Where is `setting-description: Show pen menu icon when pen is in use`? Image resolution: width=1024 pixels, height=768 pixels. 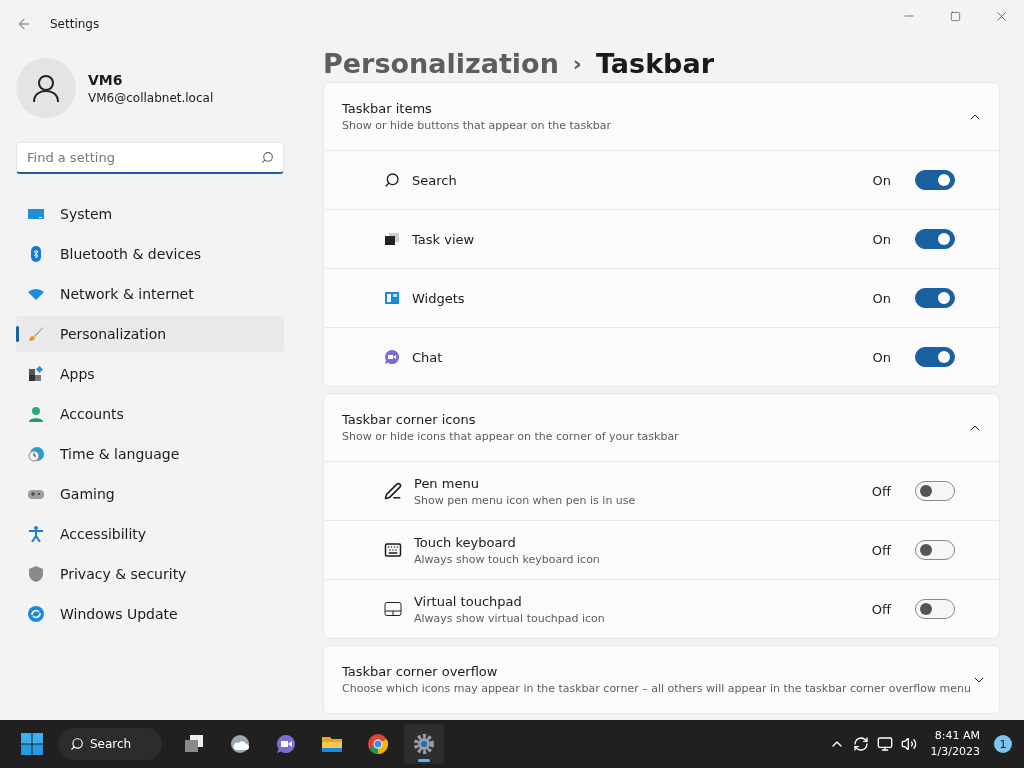 setting-description: Show pen menu icon when pen is in use is located at coordinates (525, 500).